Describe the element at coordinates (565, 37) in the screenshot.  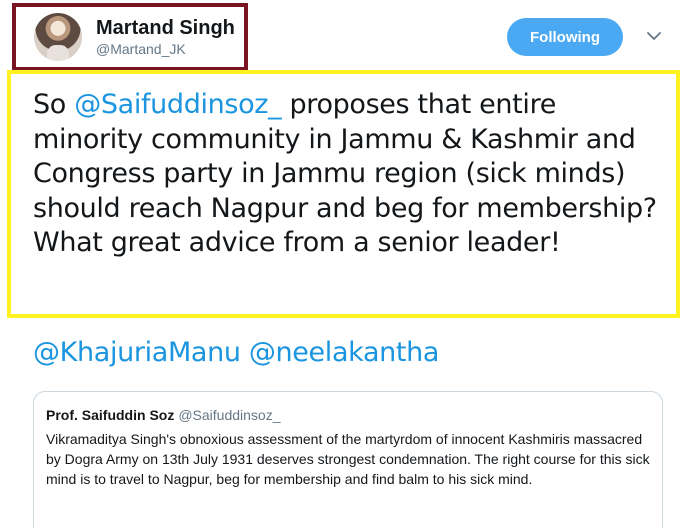
I see `following-button: Following` at that location.